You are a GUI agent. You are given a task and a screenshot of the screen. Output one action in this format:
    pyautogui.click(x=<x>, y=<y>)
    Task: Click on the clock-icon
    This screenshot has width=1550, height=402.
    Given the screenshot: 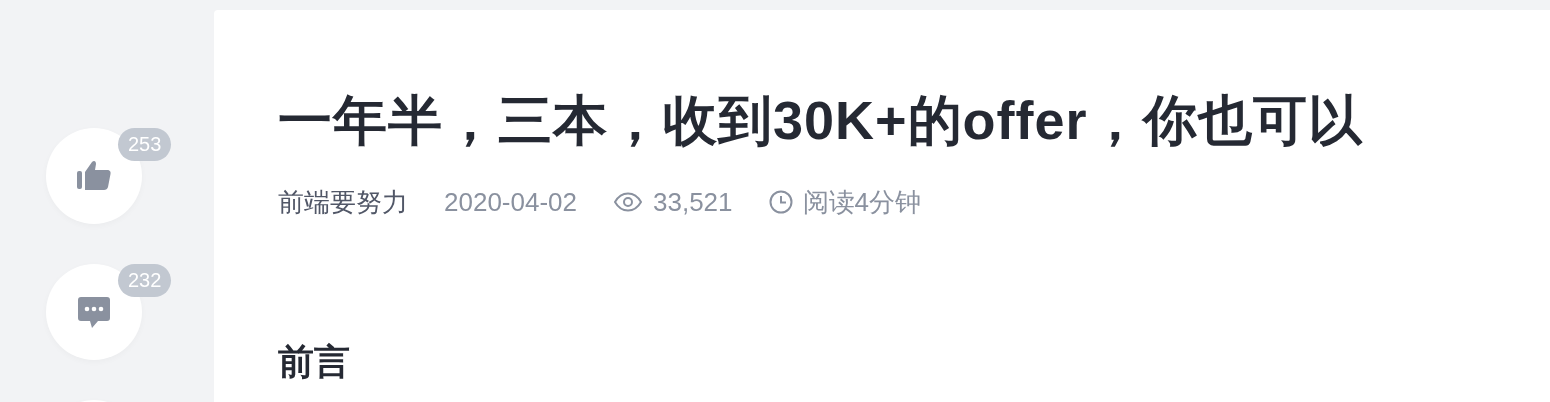 What is the action you would take?
    pyautogui.click(x=780, y=202)
    